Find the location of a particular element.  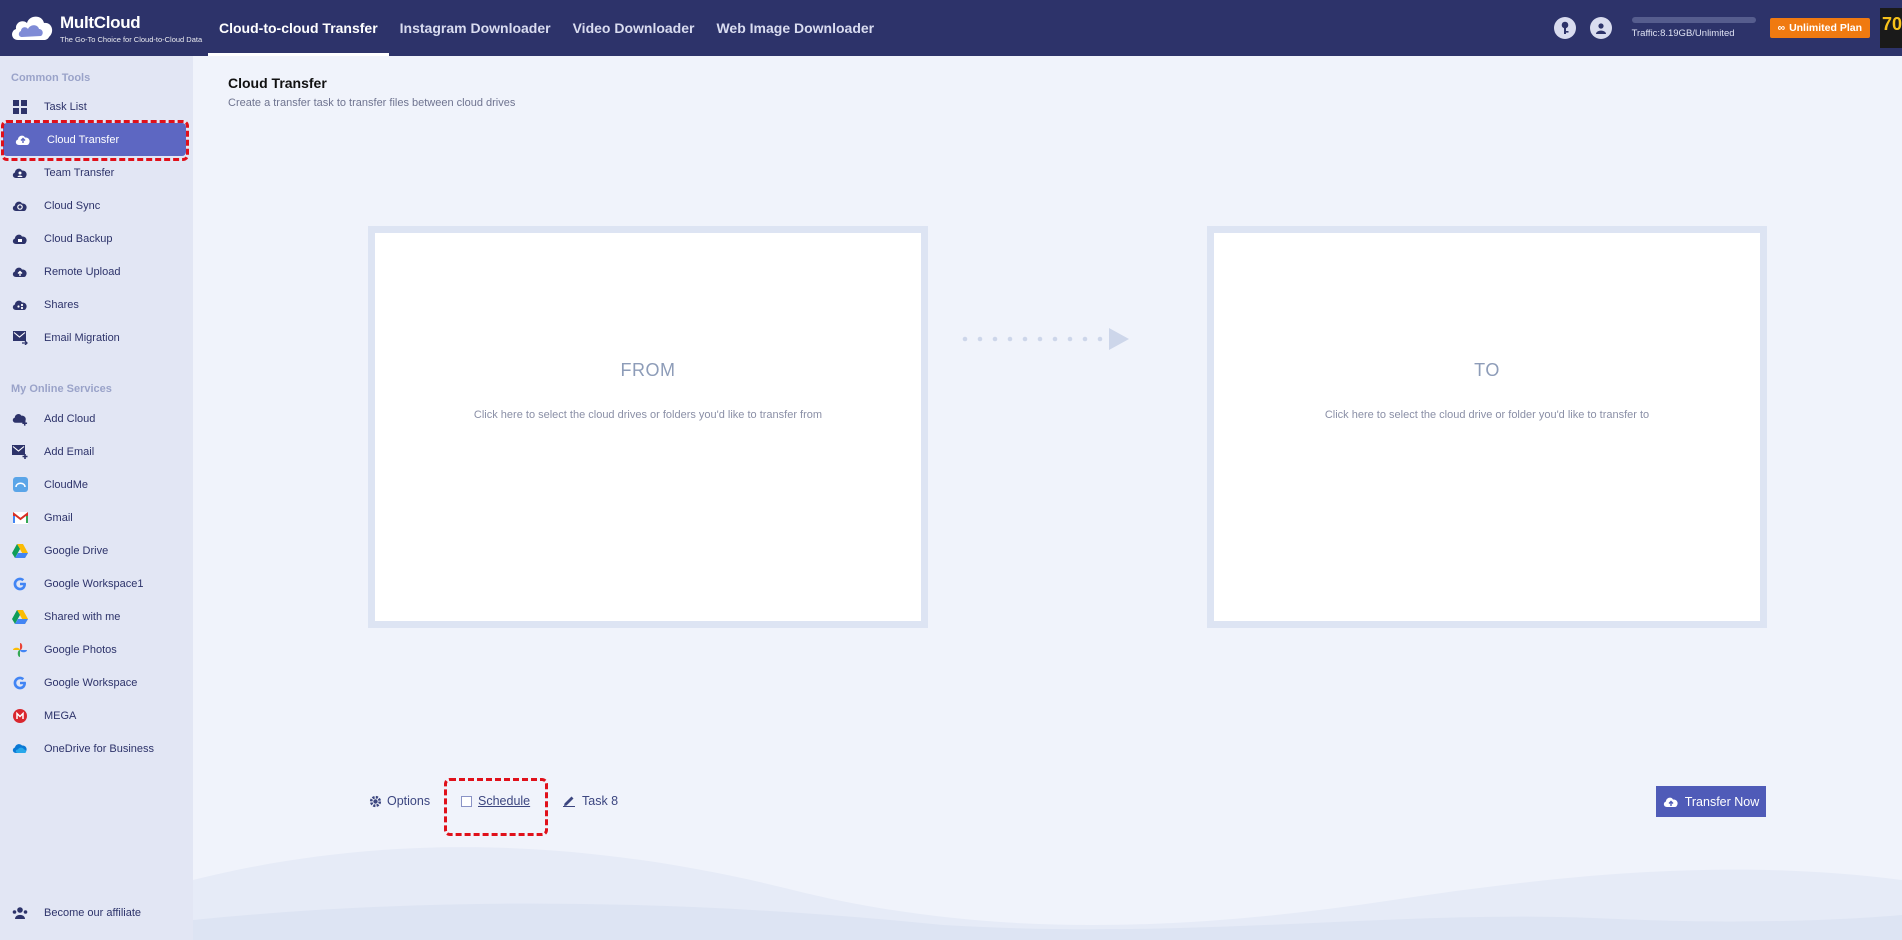

sidebar-item-gmail: Gmail is located at coordinates (96, 517).